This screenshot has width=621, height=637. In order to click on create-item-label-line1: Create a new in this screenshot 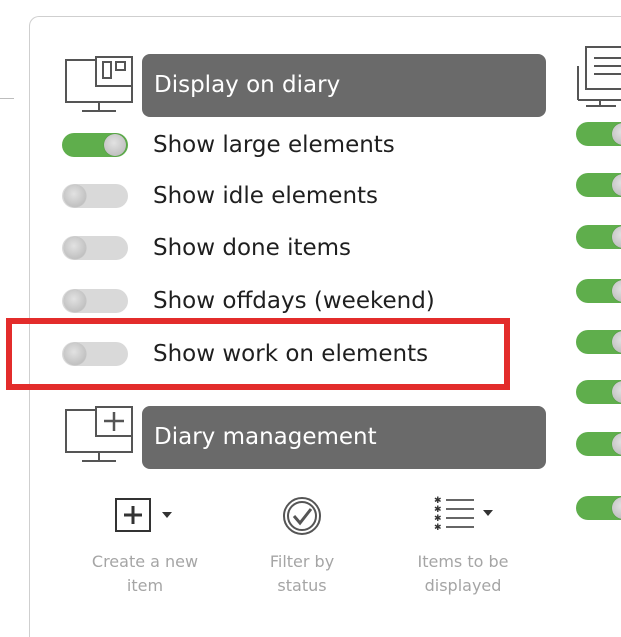, I will do `click(145, 561)`.